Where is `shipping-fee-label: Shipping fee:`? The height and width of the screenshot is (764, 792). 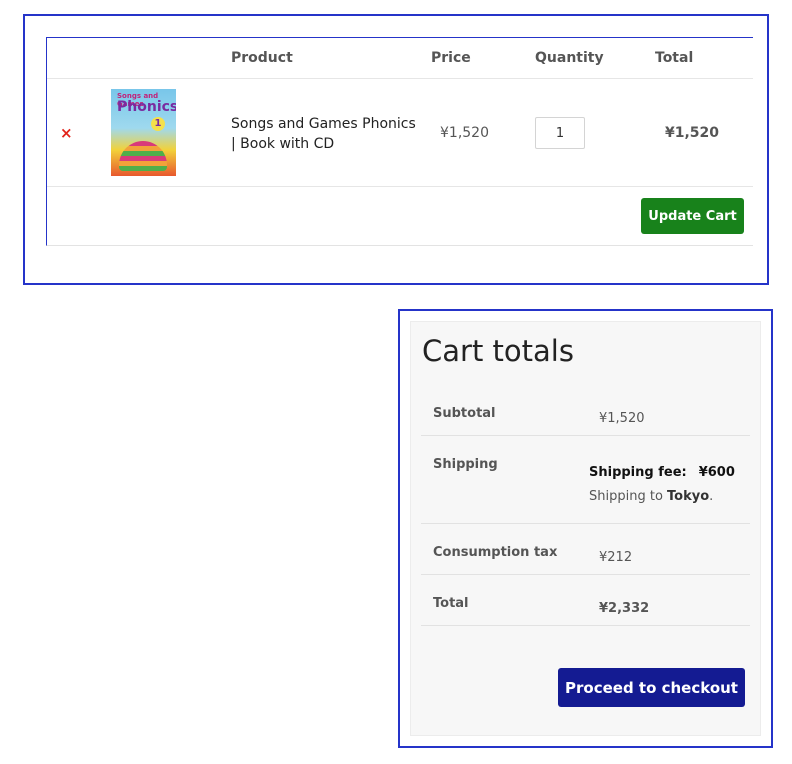
shipping-fee-label: Shipping fee: is located at coordinates (638, 472).